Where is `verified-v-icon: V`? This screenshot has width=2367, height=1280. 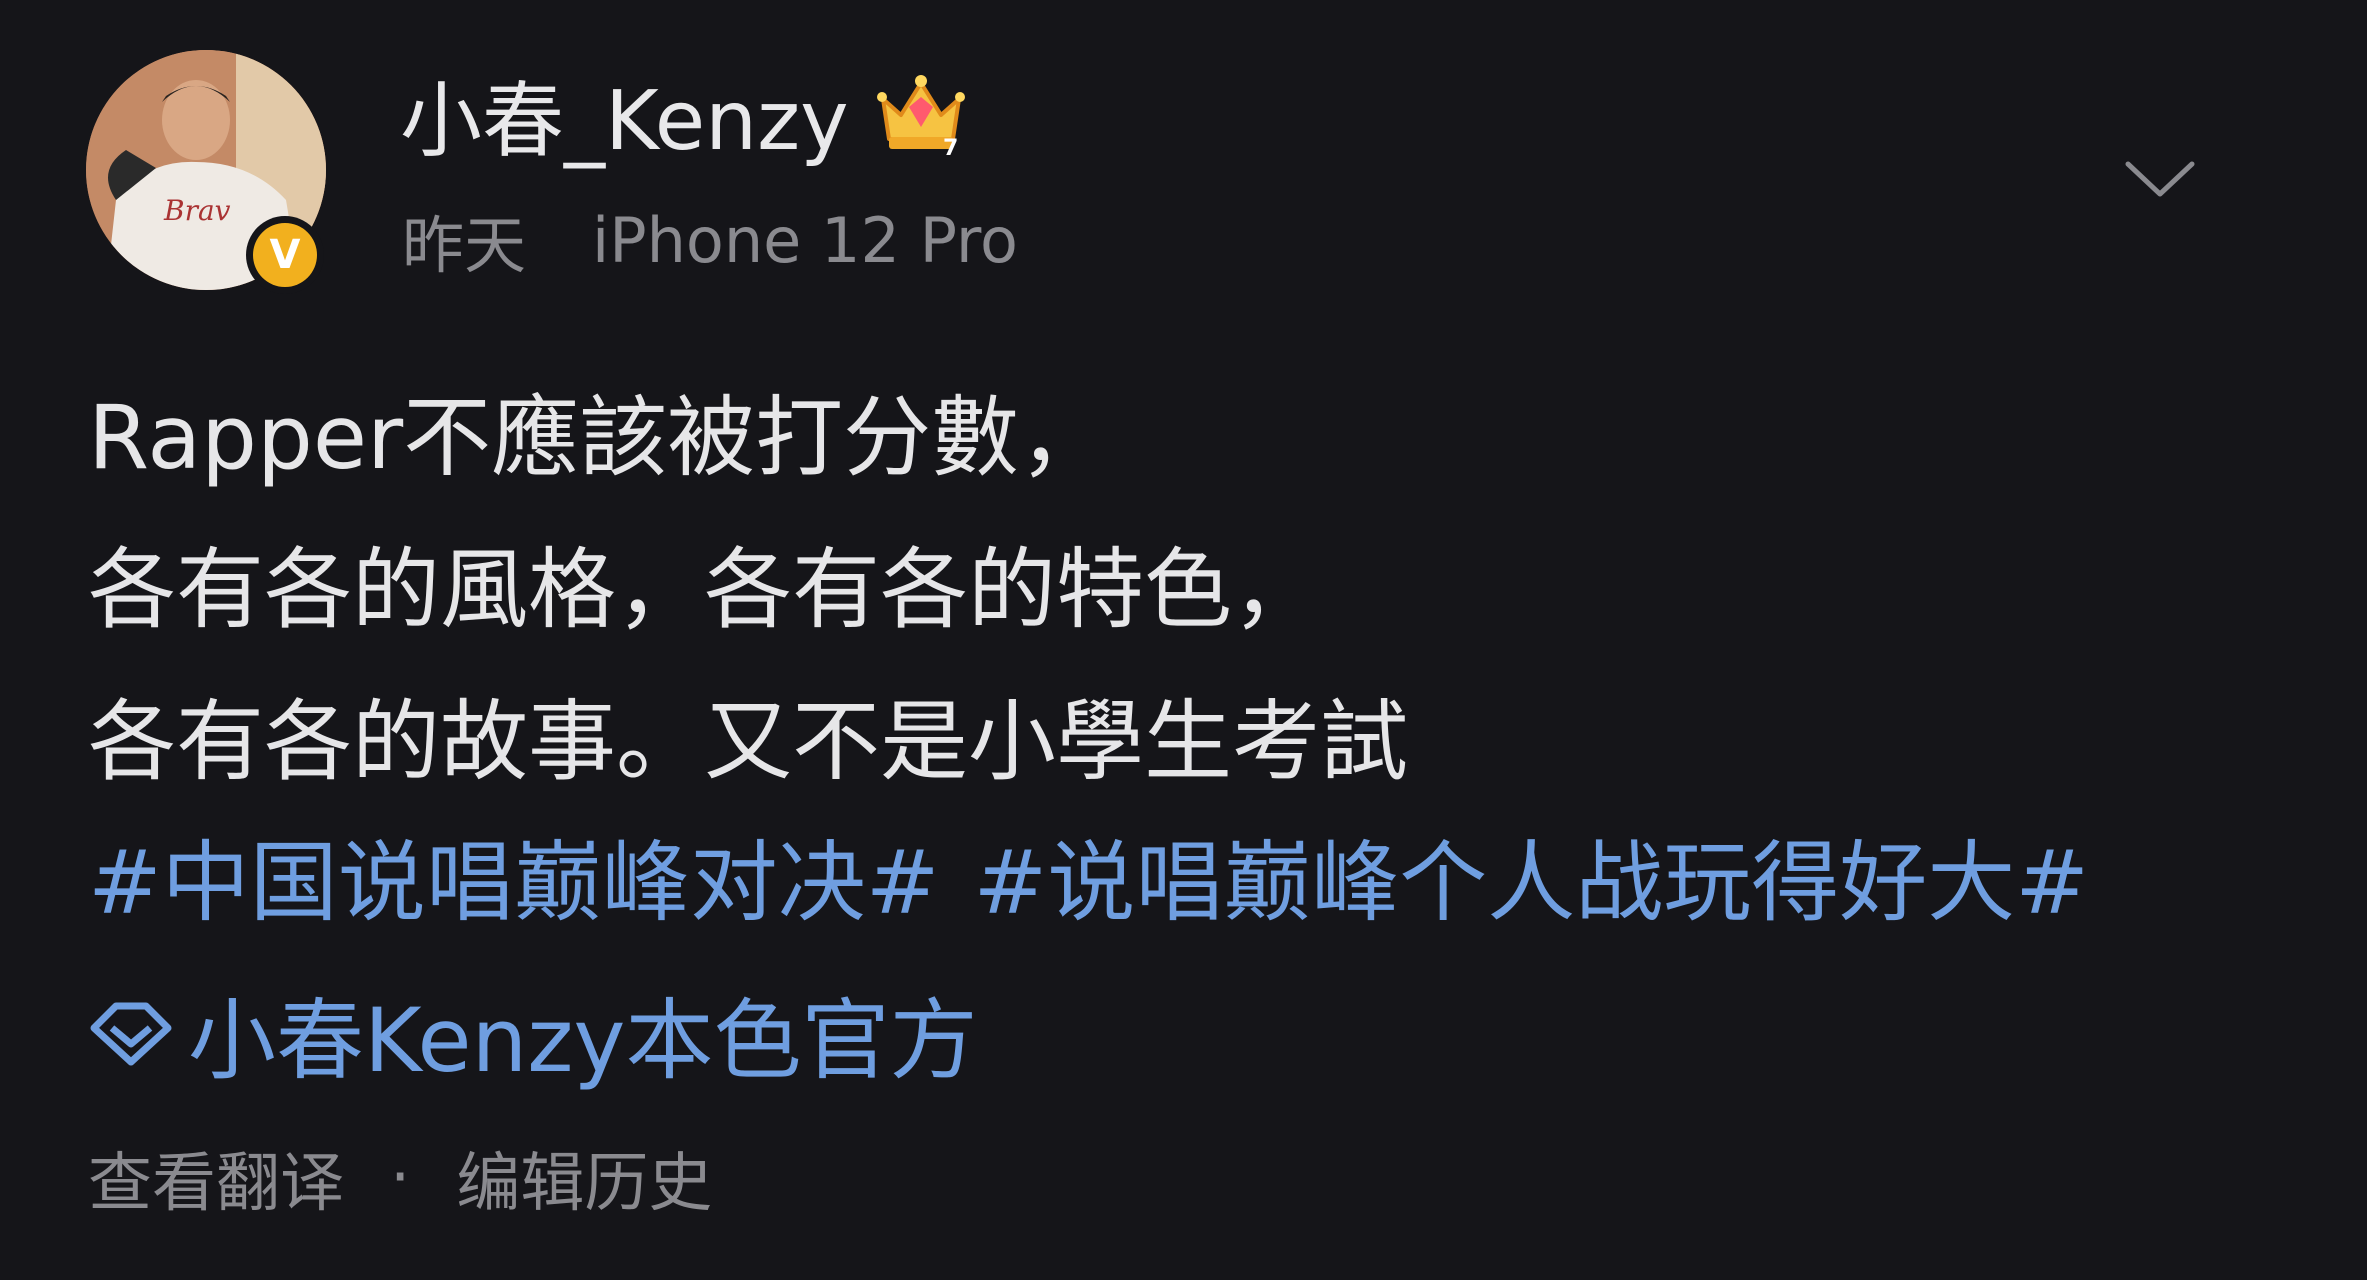 verified-v-icon: V is located at coordinates (285, 255).